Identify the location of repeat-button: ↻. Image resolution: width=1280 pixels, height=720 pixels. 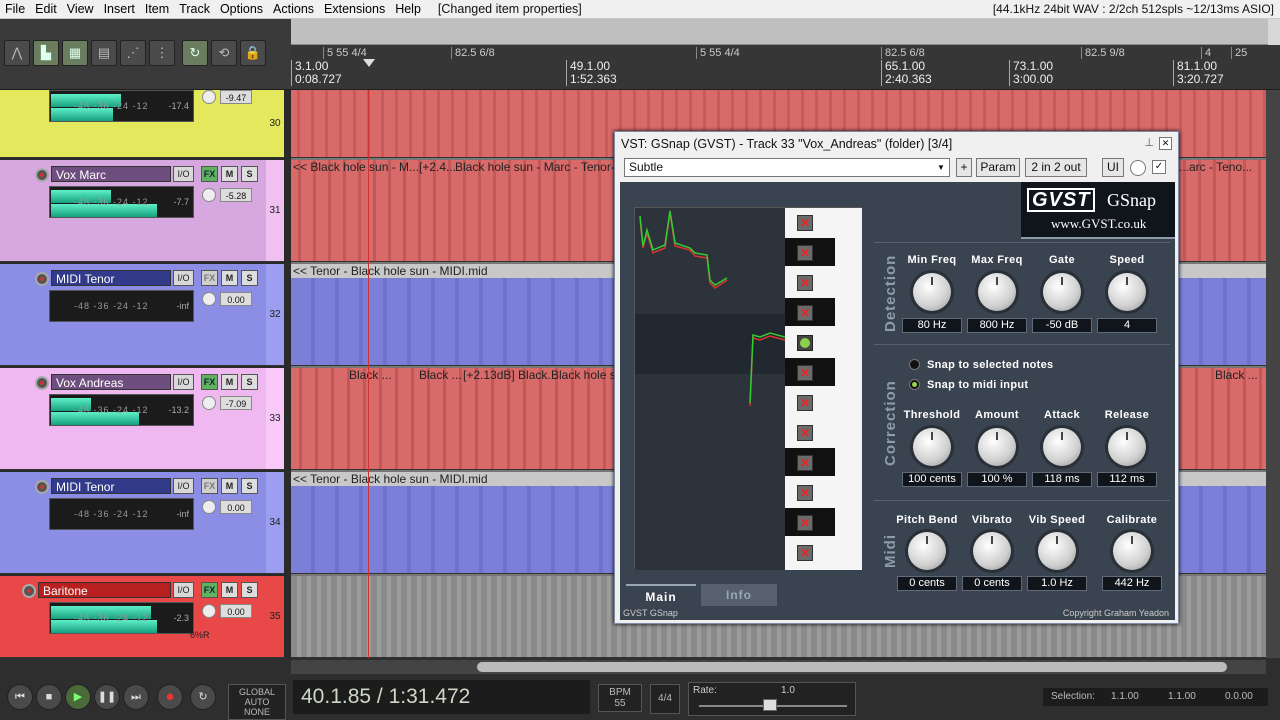
(203, 697).